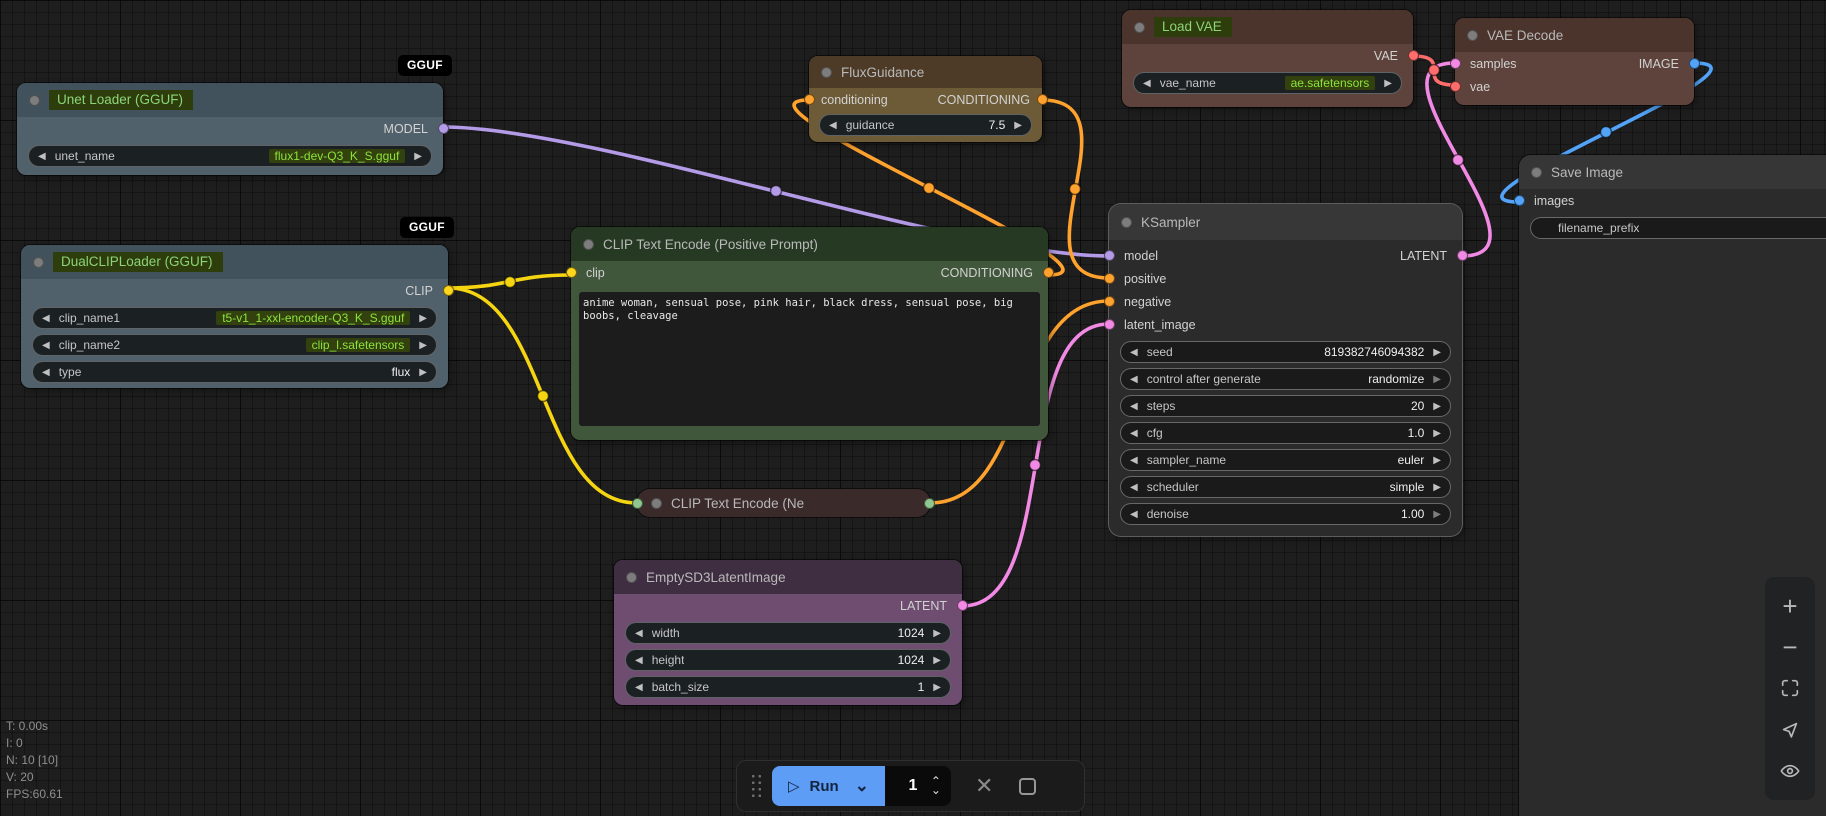  Describe the element at coordinates (1028, 786) in the screenshot. I see `stop-icon` at that location.